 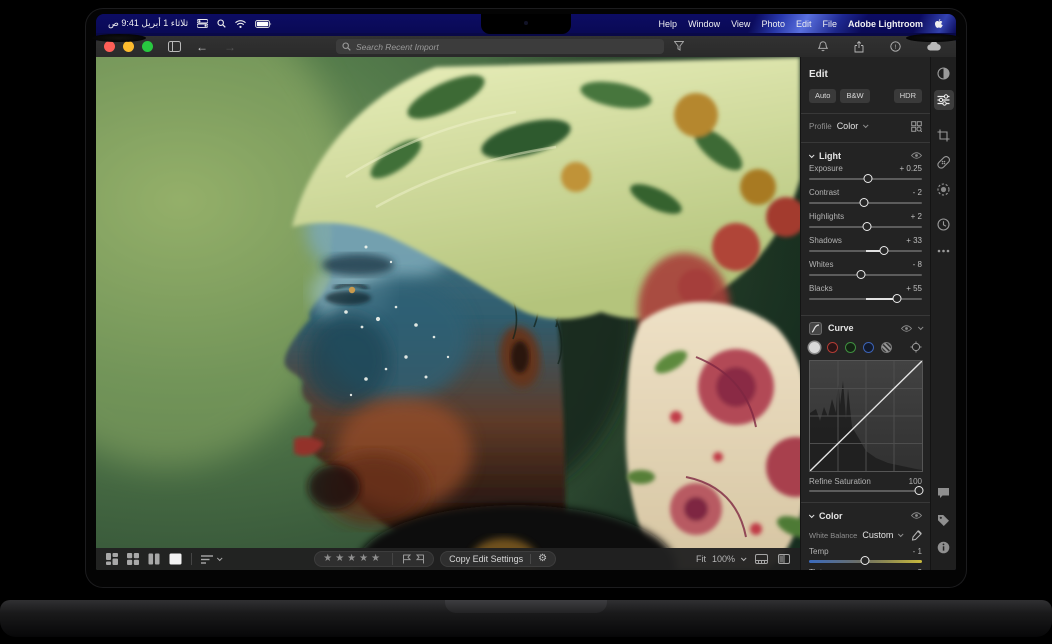 What do you see at coordinates (944, 493) in the screenshot?
I see `comments-icon` at bounding box center [944, 493].